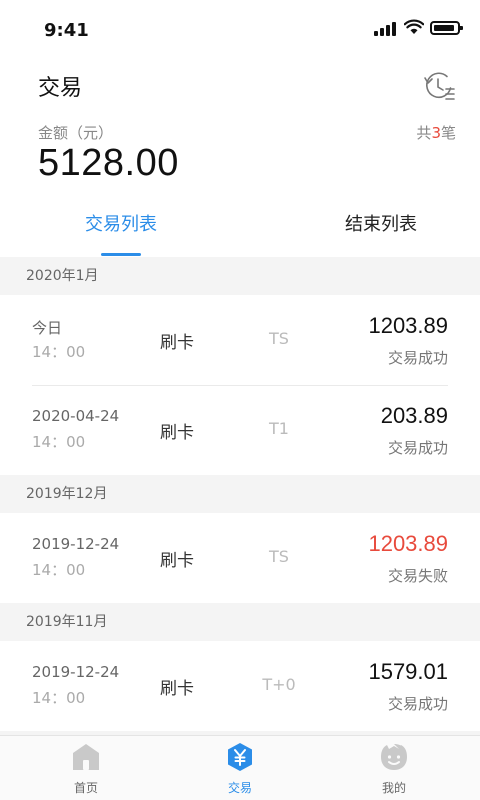  I want to click on bottom-nav: 首页 交易 我的, so click(240, 767).